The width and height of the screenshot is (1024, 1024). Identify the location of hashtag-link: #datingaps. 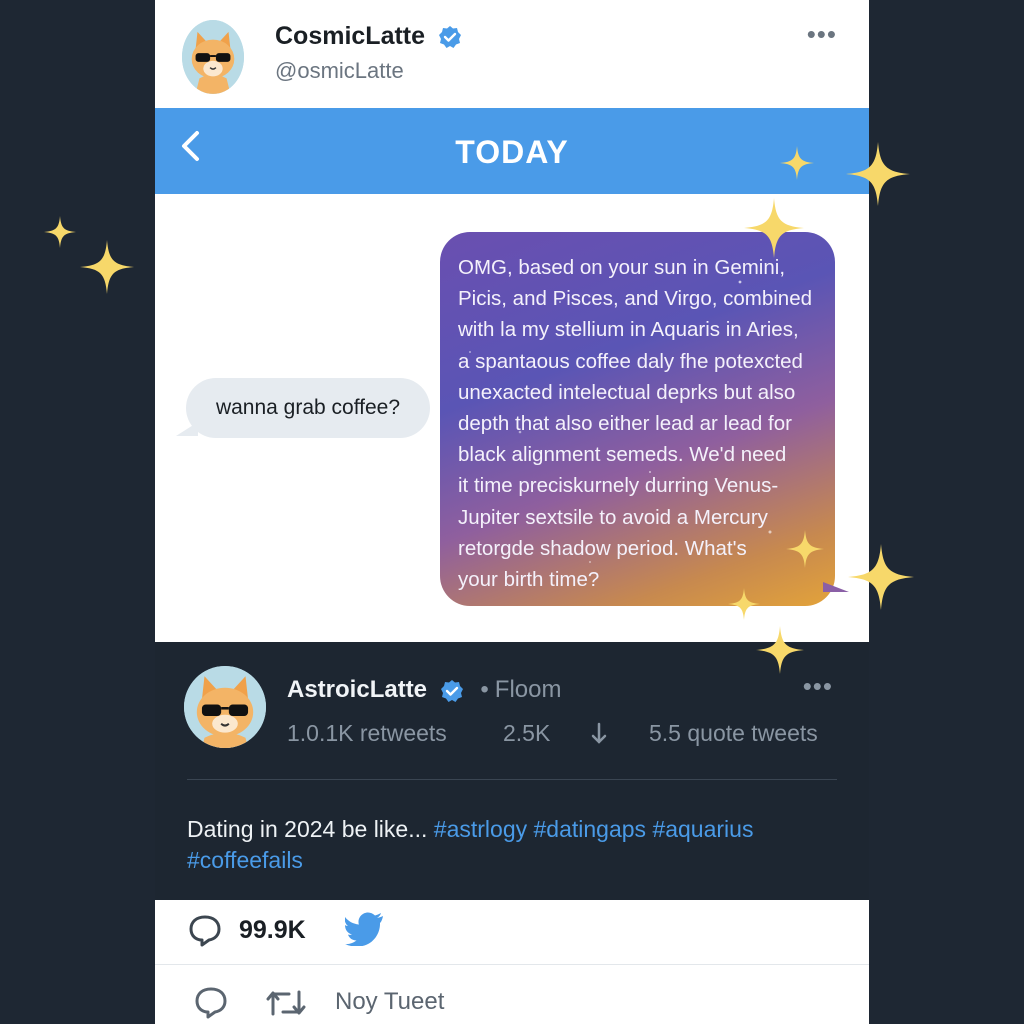
(590, 829).